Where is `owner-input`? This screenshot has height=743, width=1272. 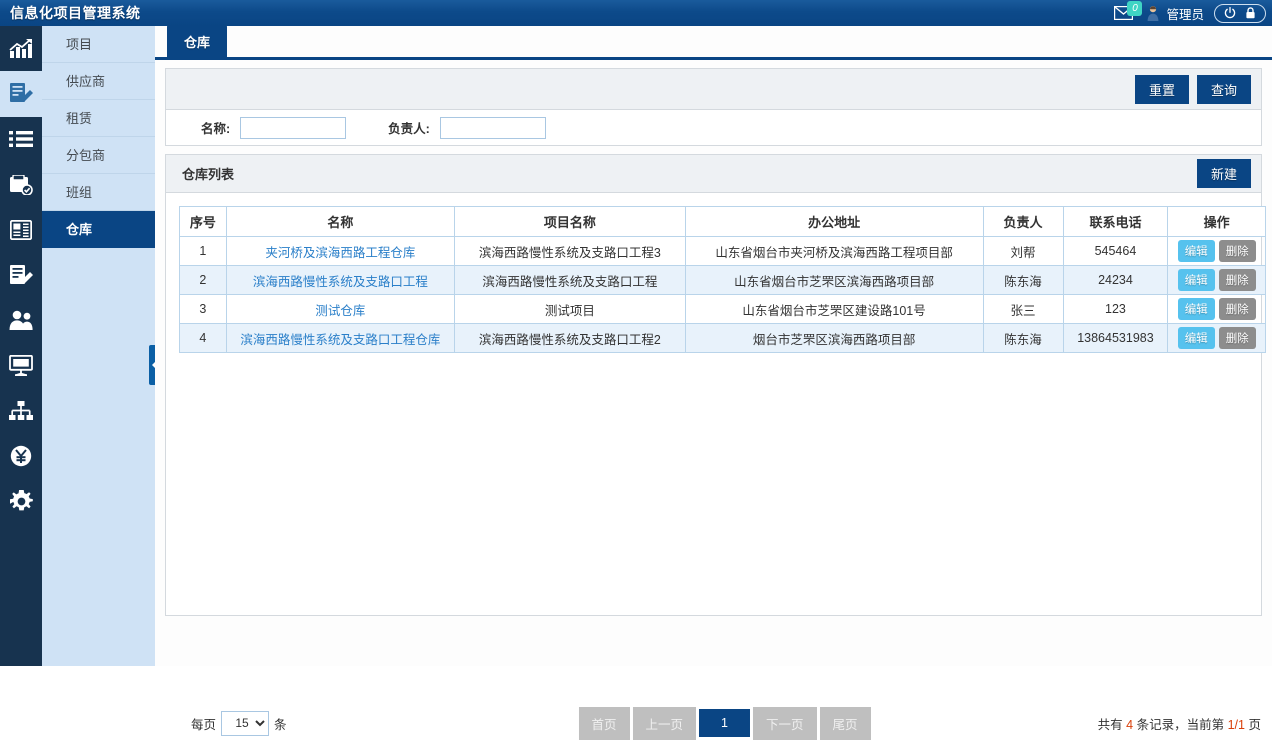
owner-input is located at coordinates (492, 127).